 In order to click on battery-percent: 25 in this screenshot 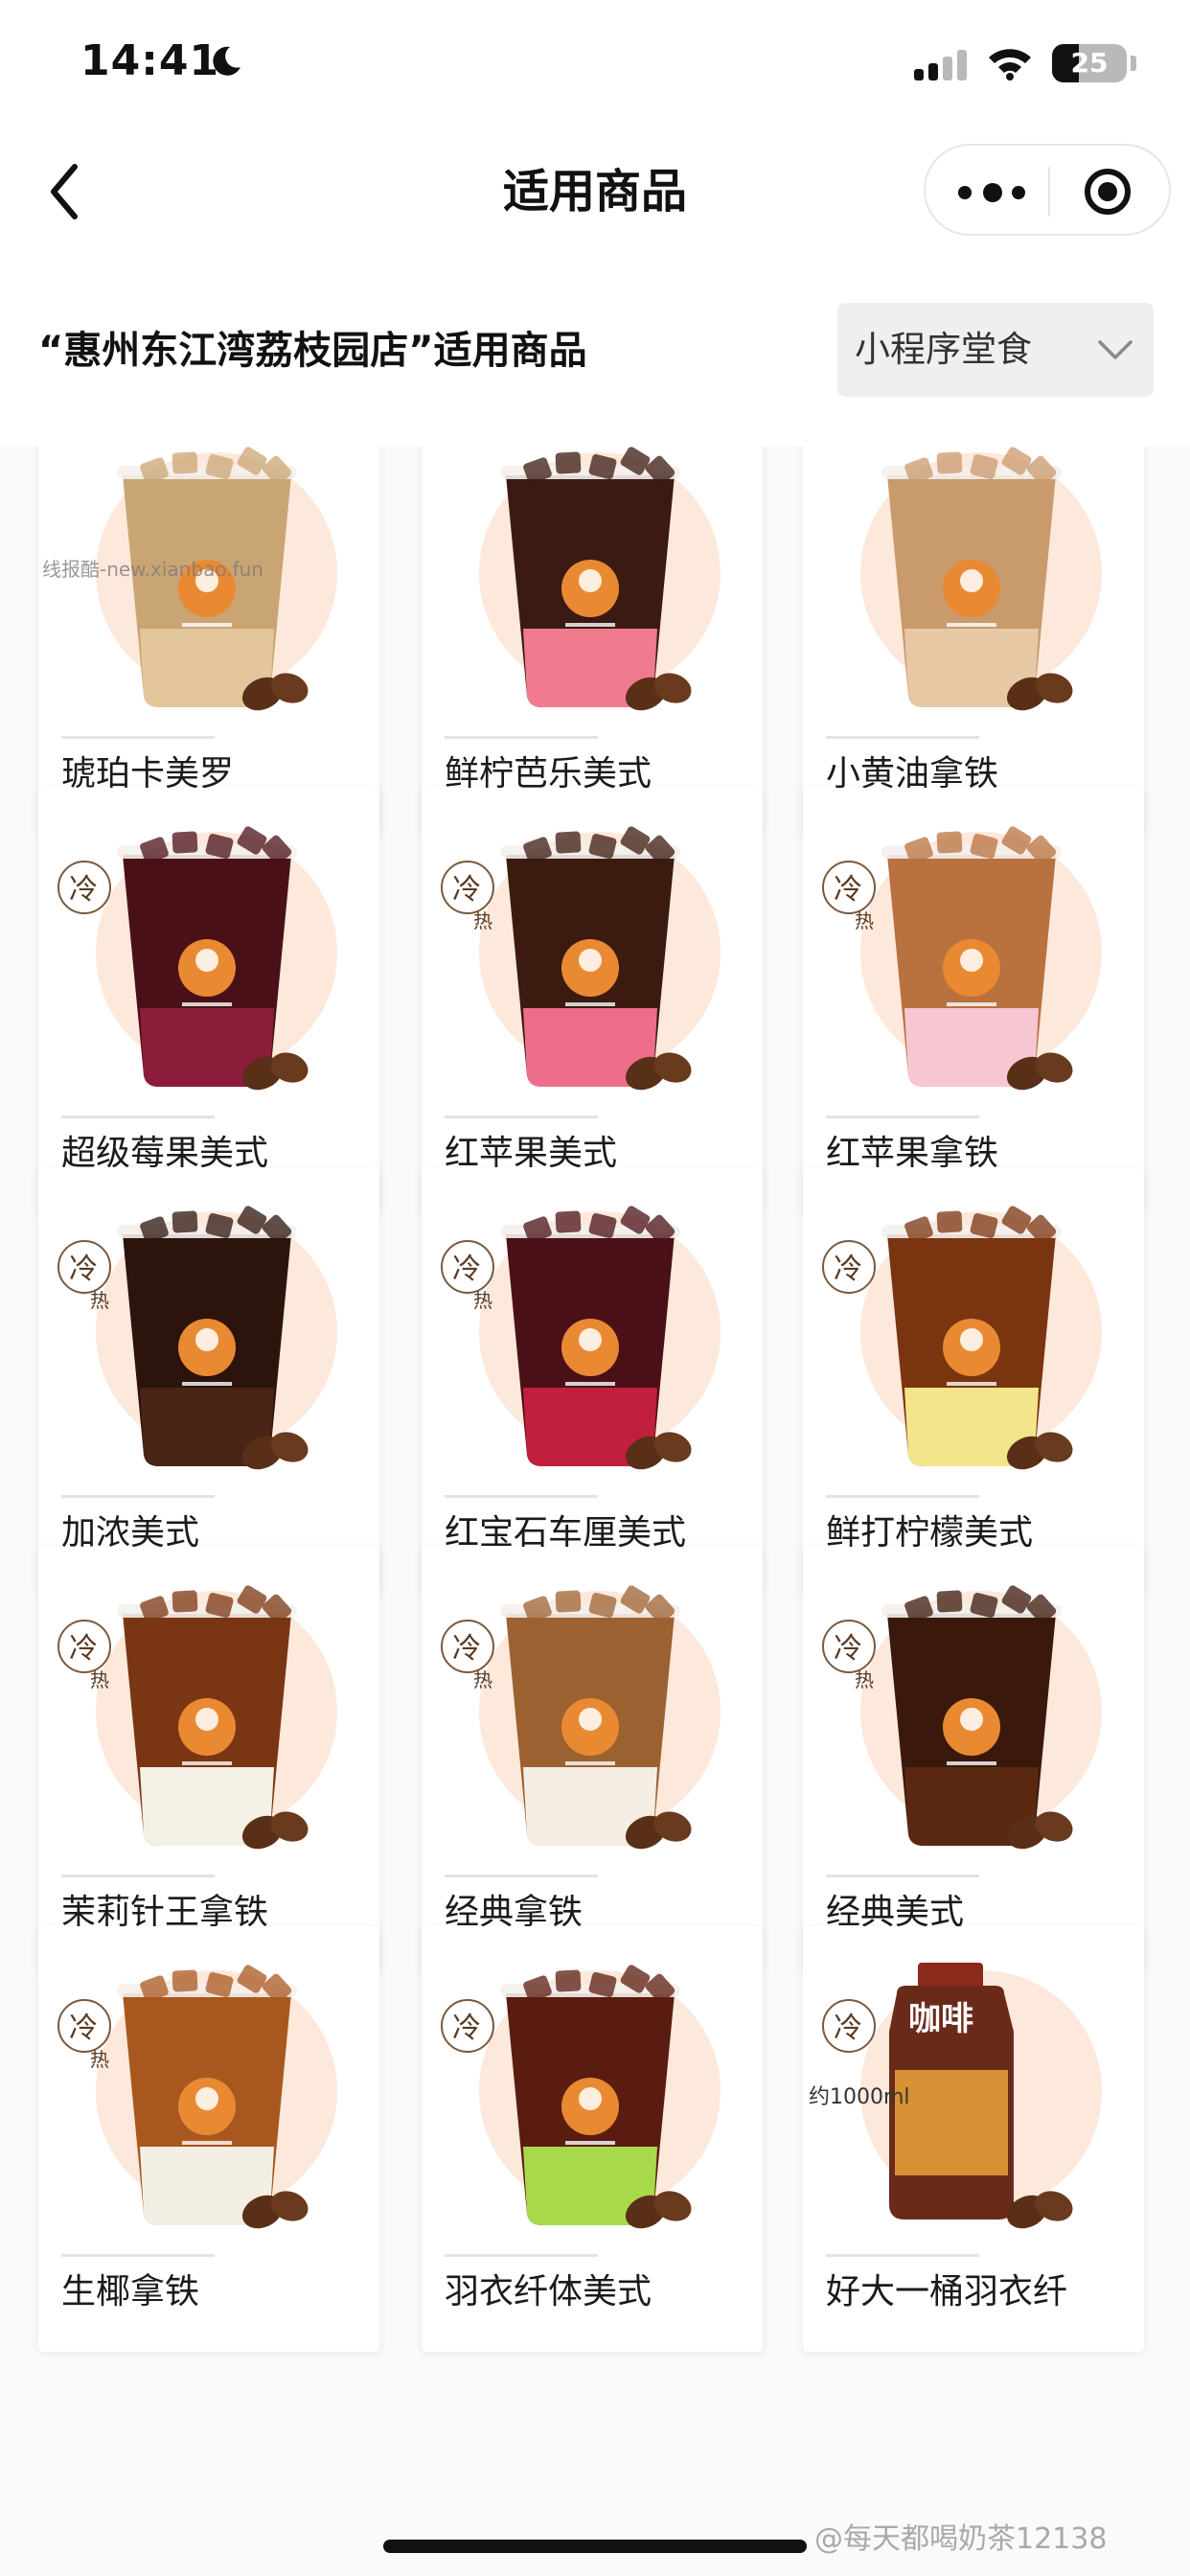, I will do `click(1090, 63)`.